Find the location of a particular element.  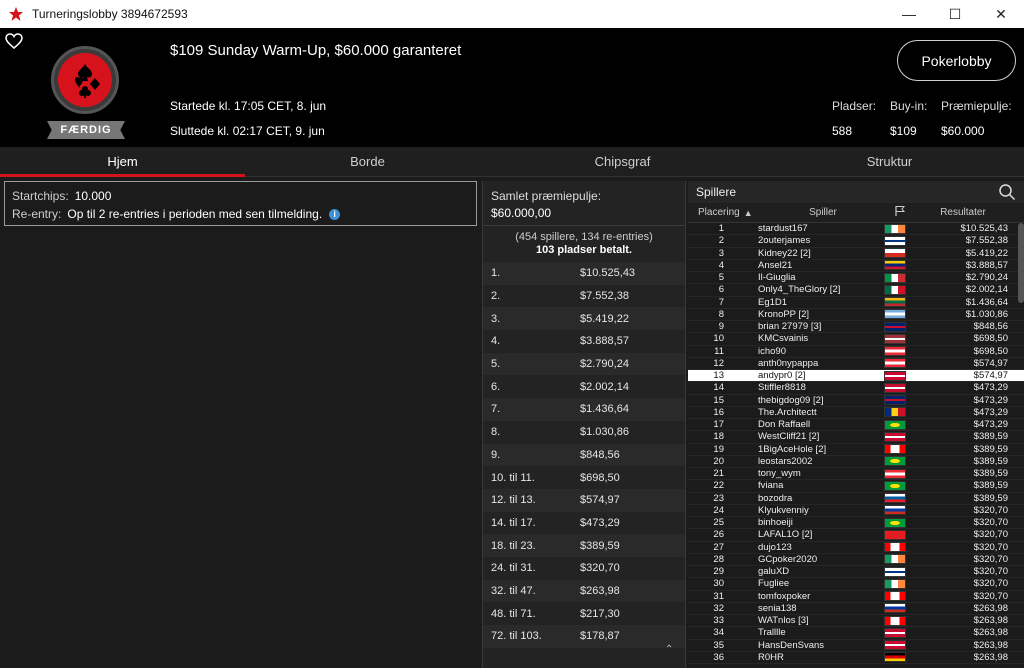

tab-home: Hjem is located at coordinates (122, 162).